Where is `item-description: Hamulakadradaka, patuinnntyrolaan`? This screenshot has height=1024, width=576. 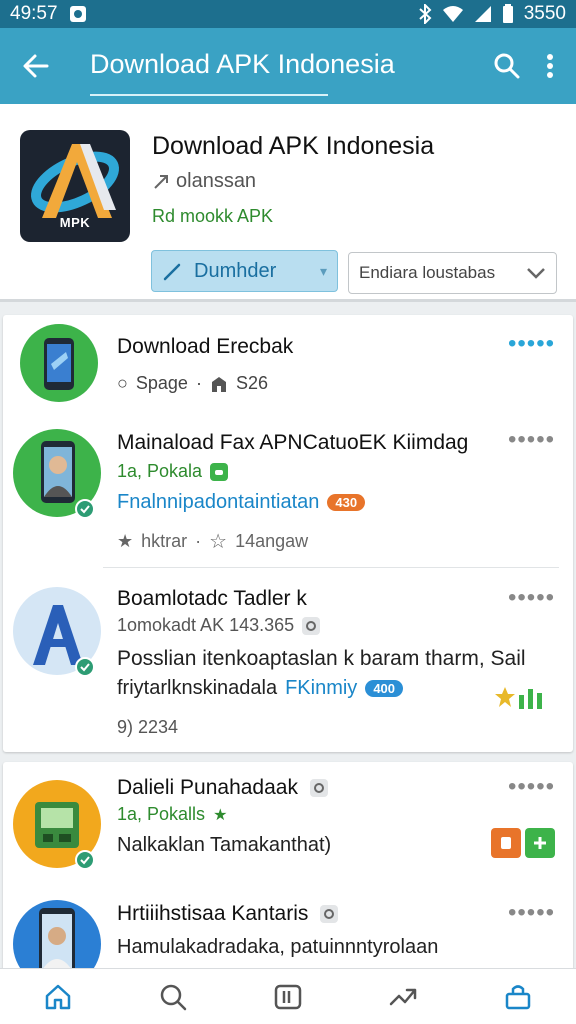
item-description: Hamulakadradaka, patuinnntyrolaan is located at coordinates (278, 947).